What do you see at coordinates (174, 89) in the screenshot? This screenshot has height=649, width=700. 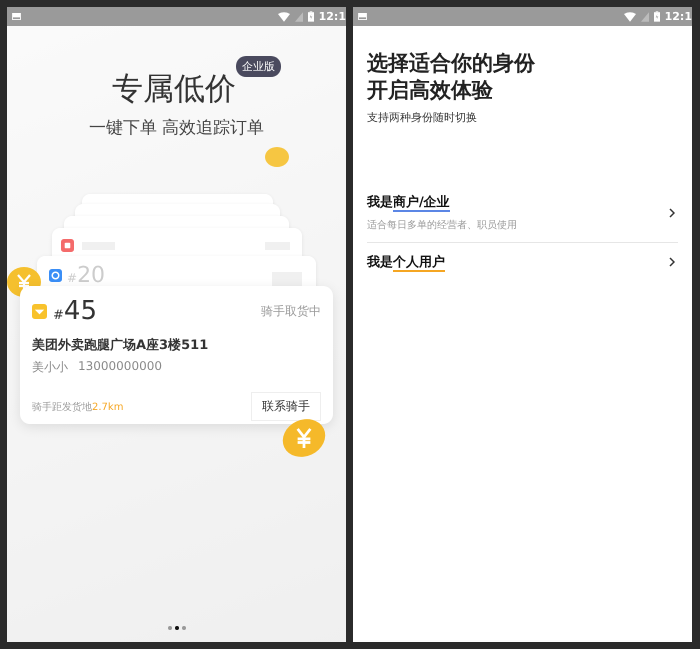 I see `promo-title: 专属低价` at bounding box center [174, 89].